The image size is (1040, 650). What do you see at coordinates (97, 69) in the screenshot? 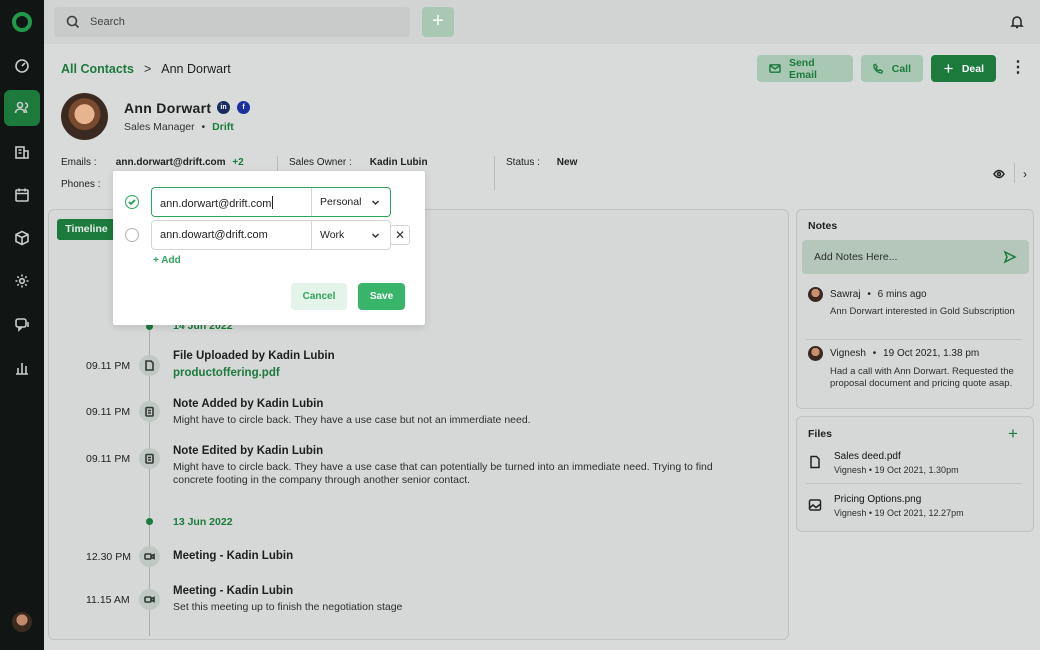
I see `breadcrumb-all-contacts: All Contacts` at bounding box center [97, 69].